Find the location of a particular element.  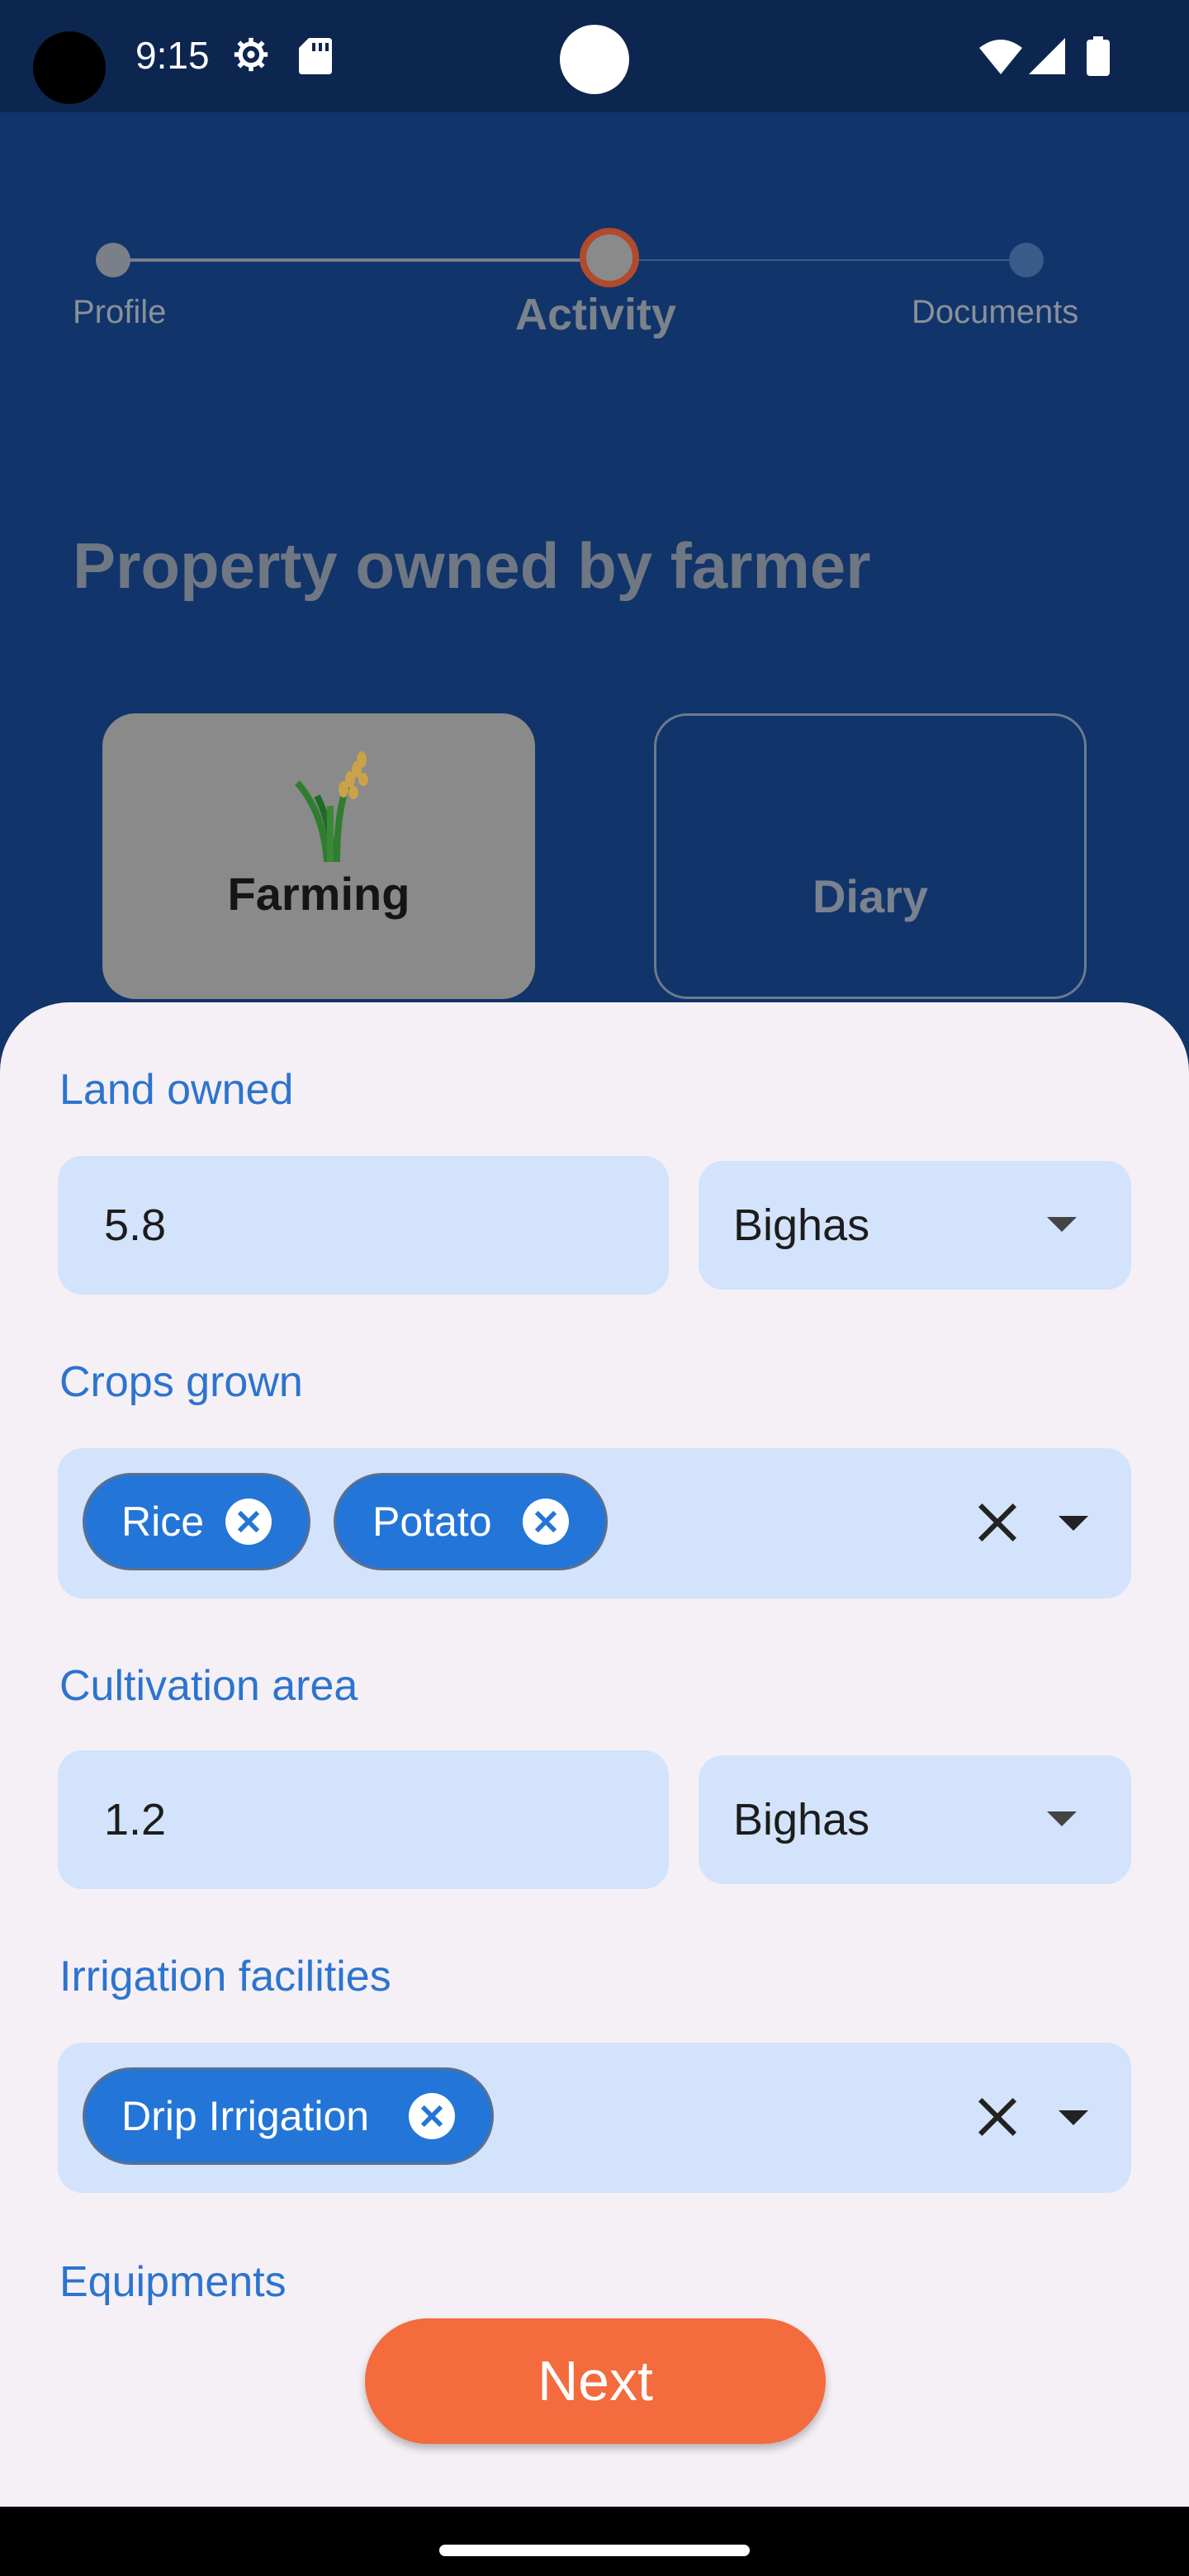

stepper-line-pending is located at coordinates (821, 260).